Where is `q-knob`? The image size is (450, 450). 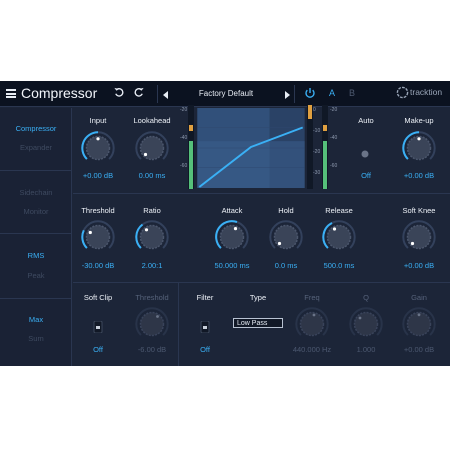 q-knob is located at coordinates (366, 324).